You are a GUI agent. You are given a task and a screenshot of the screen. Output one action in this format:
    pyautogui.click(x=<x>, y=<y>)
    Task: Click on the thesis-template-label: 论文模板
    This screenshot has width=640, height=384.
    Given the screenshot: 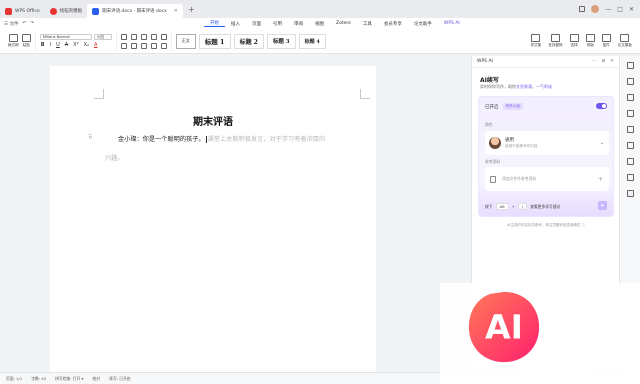 What is the action you would take?
    pyautogui.click(x=624, y=45)
    